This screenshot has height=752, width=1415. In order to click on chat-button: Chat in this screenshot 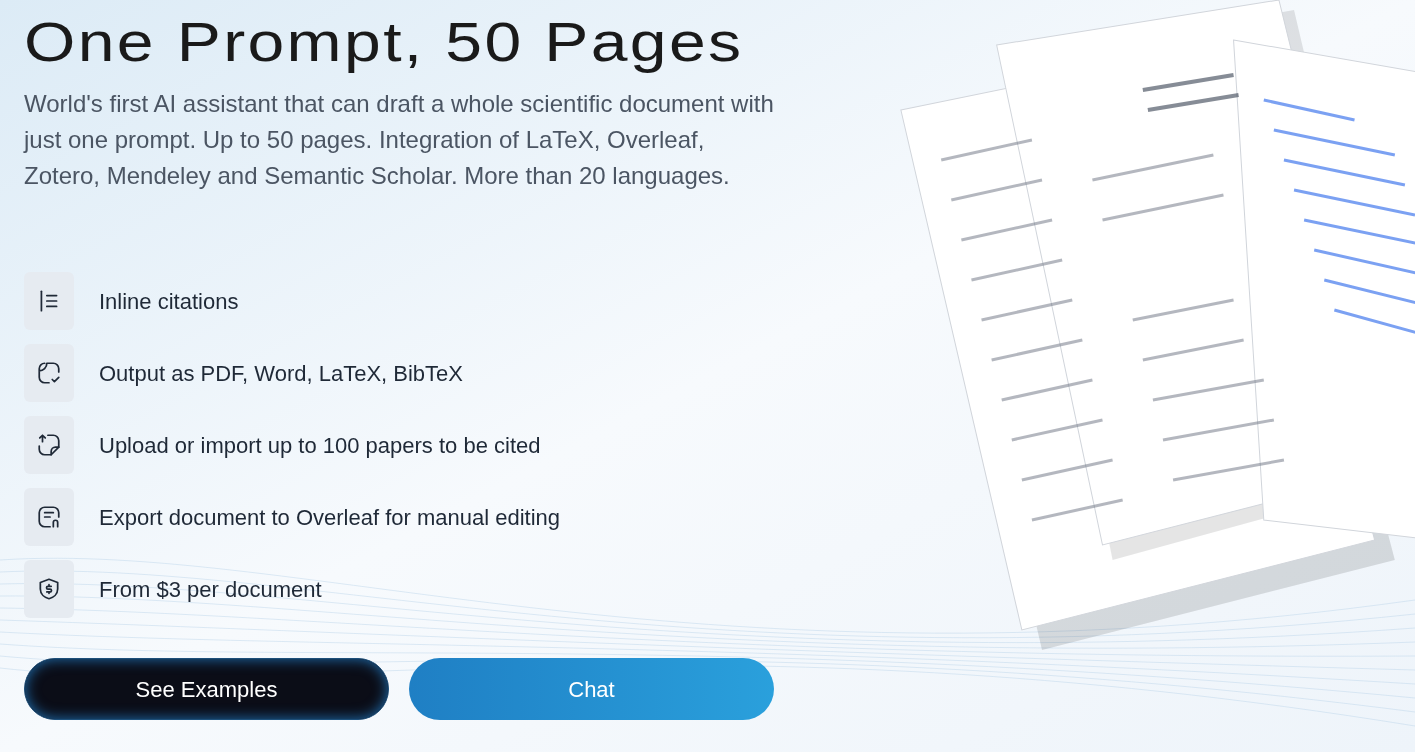, I will do `click(591, 689)`.